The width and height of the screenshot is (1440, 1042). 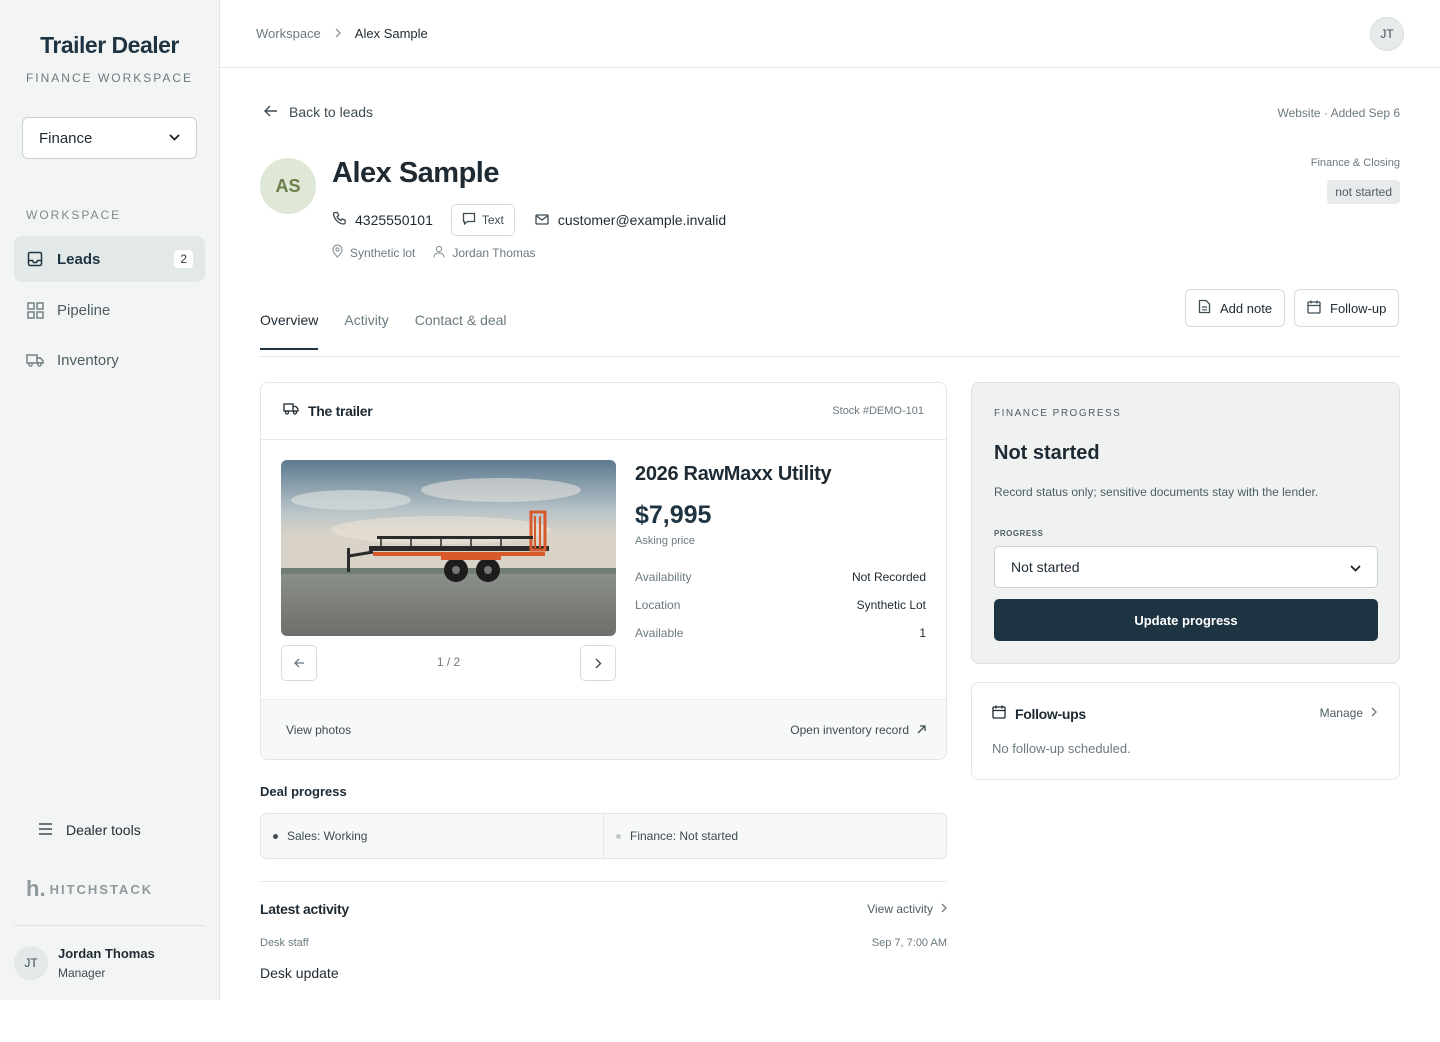 I want to click on open-inventory-record-link: Open inventory record, so click(x=858, y=730).